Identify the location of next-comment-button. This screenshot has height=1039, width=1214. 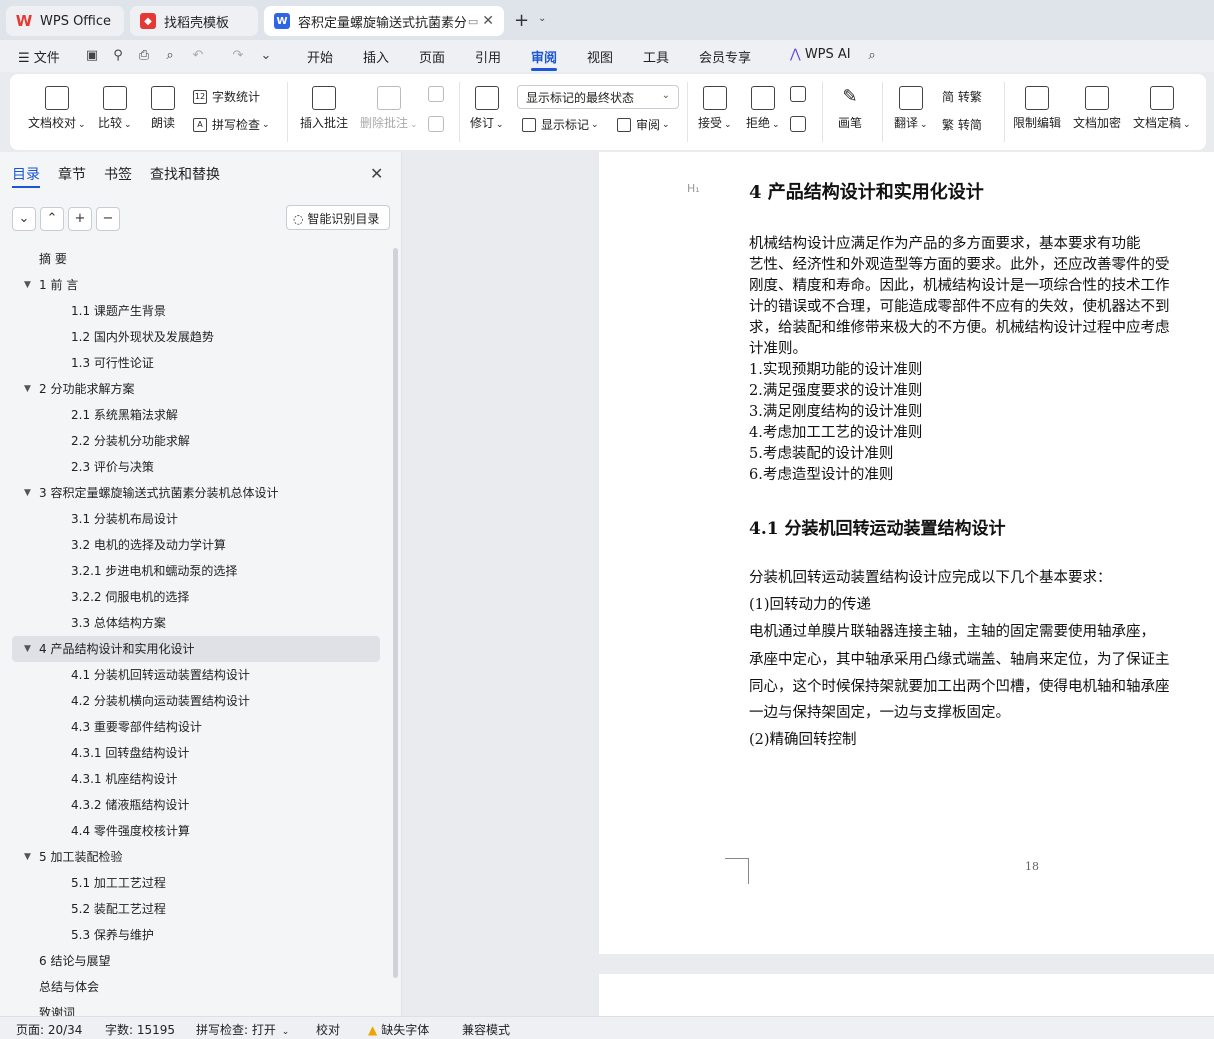
(436, 126).